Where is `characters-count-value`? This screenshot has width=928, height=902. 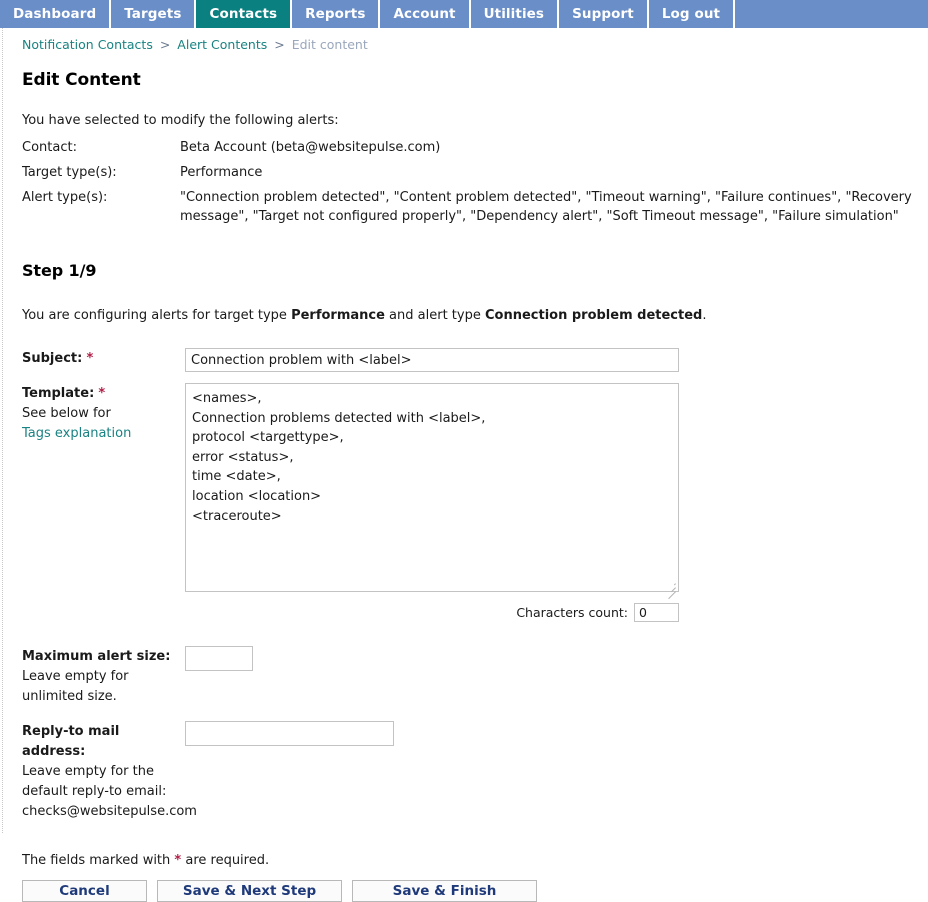 characters-count-value is located at coordinates (656, 612).